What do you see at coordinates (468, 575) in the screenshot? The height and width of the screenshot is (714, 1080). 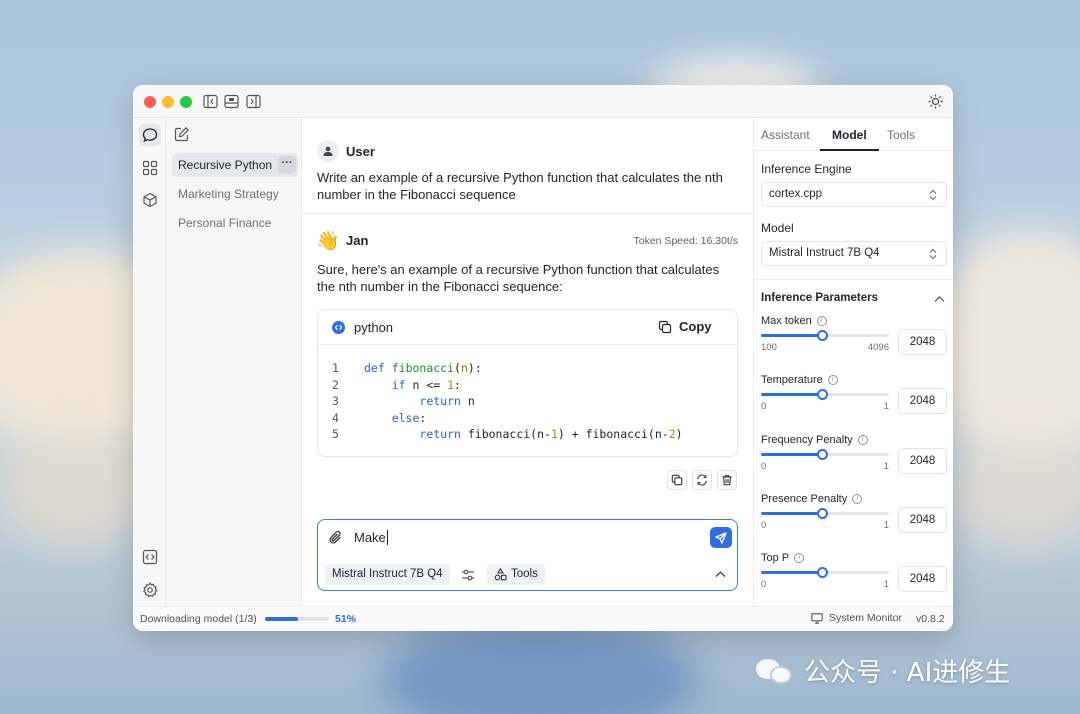 I see `settings-sliders-icon` at bounding box center [468, 575].